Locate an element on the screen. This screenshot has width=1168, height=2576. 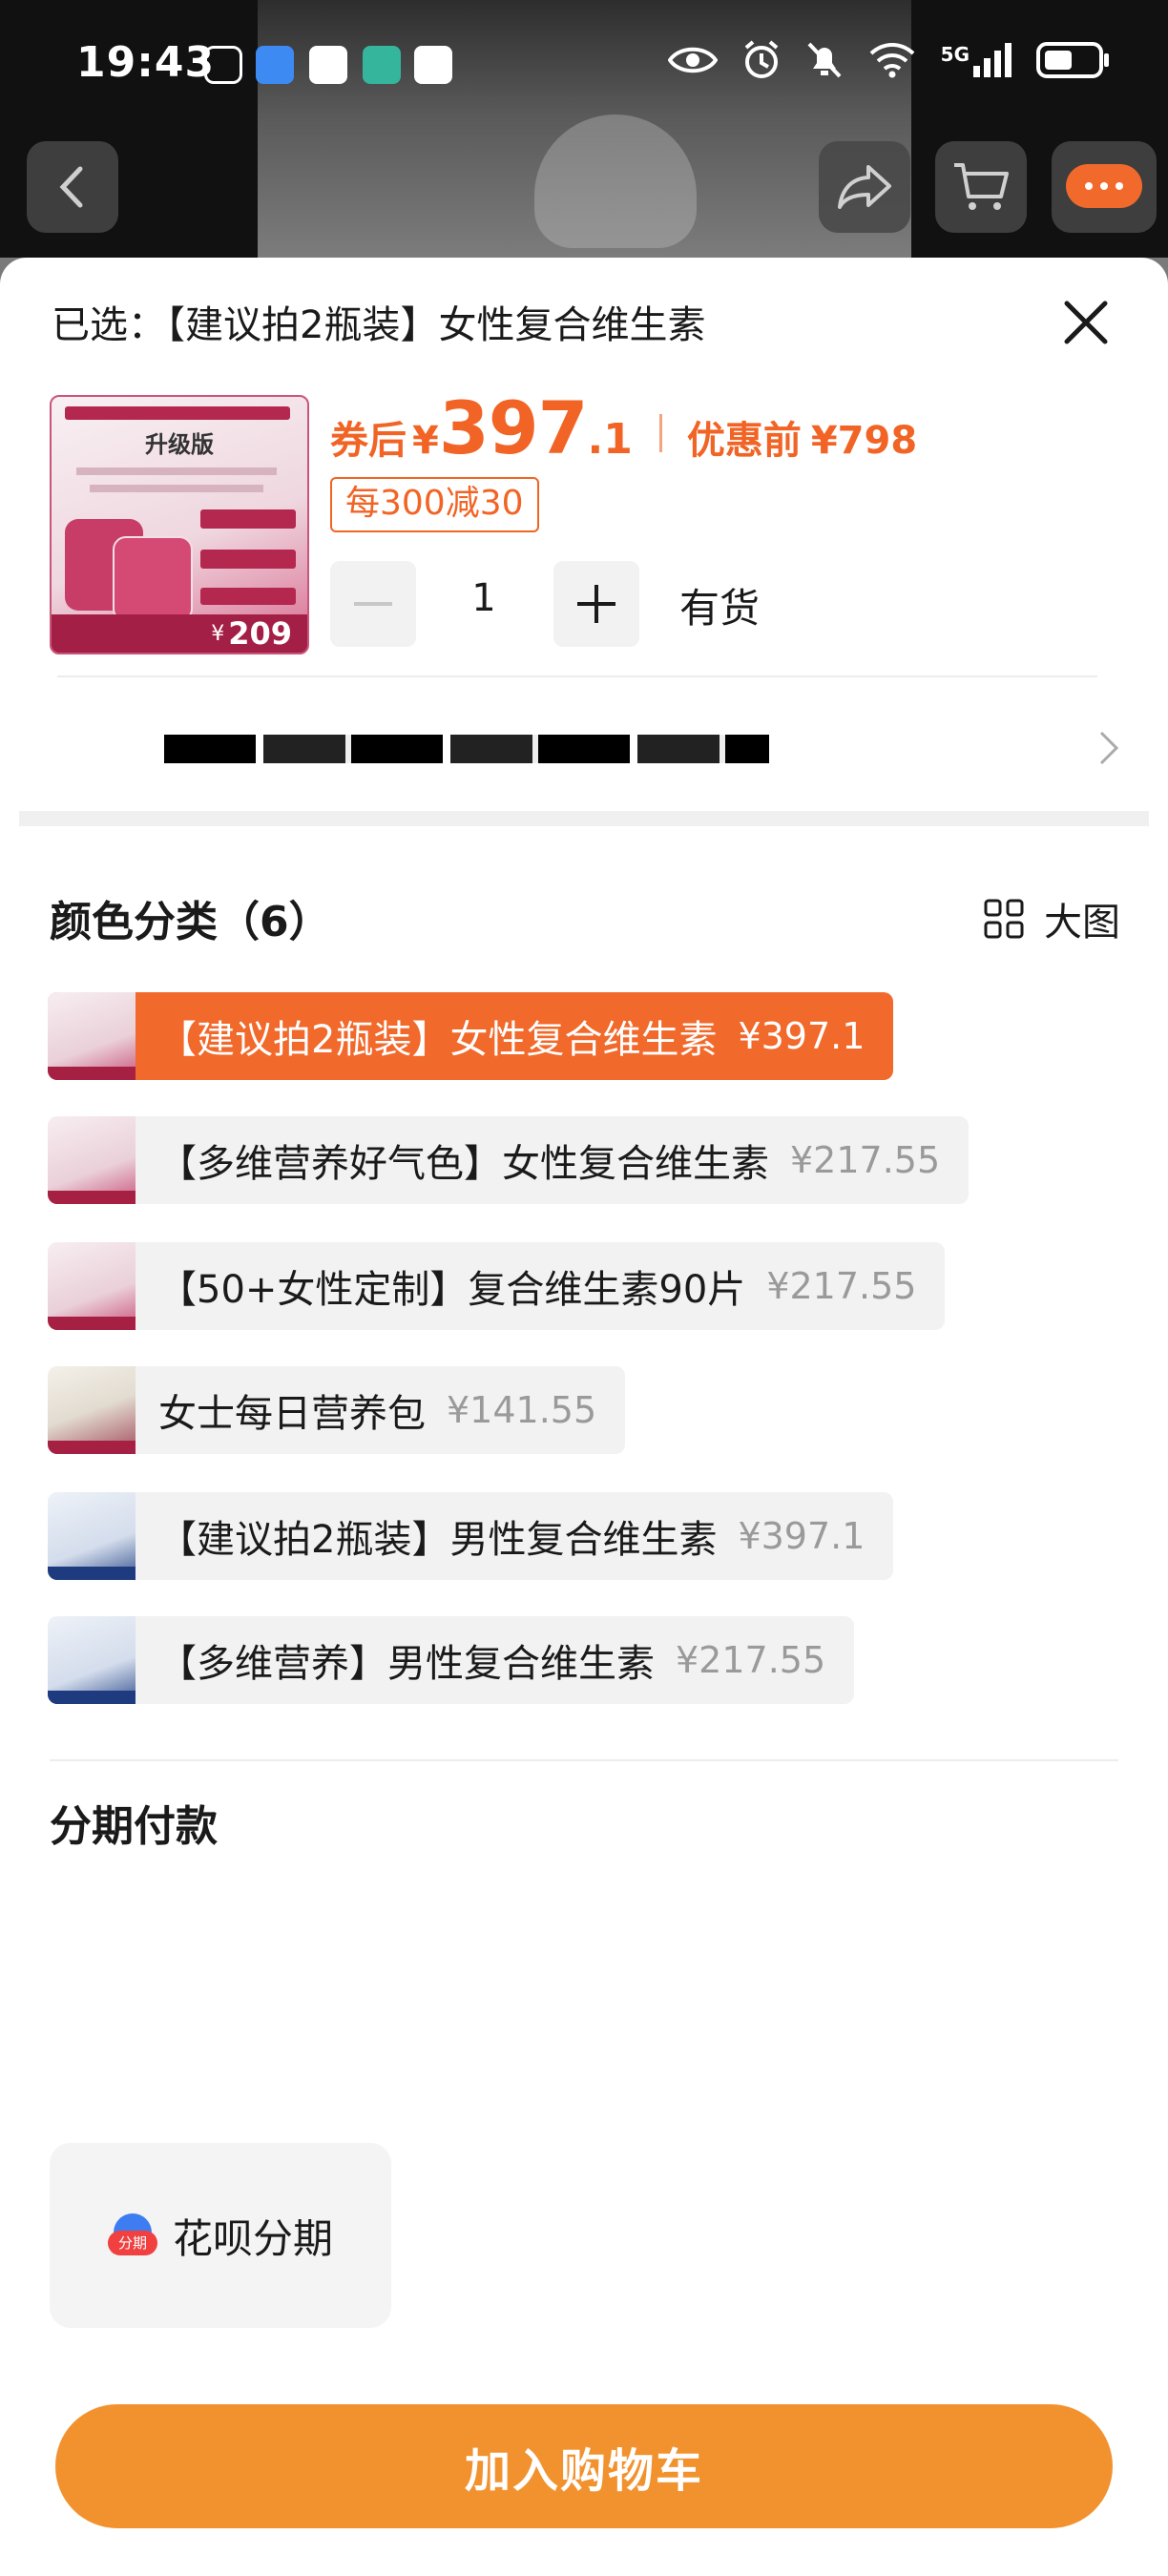
variant-name: 女士每日营养包 is located at coordinates (292, 1414).